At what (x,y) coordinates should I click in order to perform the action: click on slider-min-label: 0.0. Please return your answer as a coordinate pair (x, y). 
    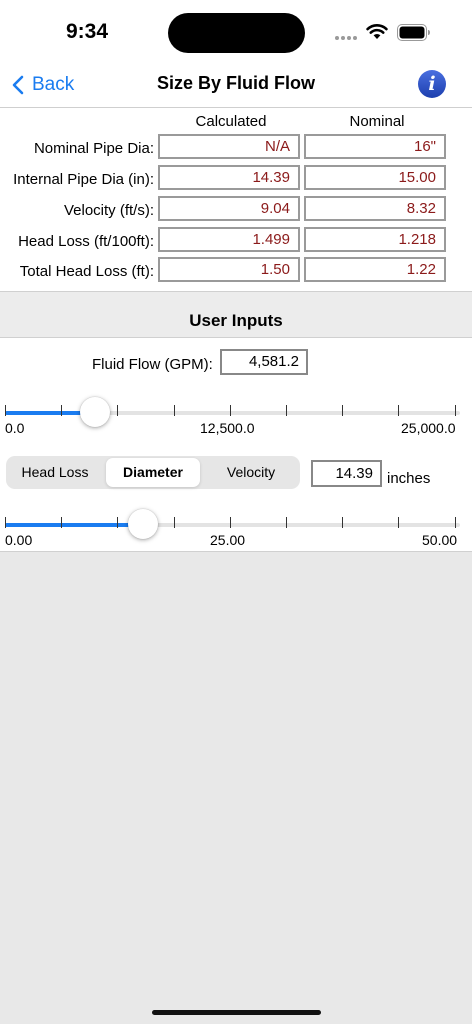
    Looking at the image, I should click on (15, 428).